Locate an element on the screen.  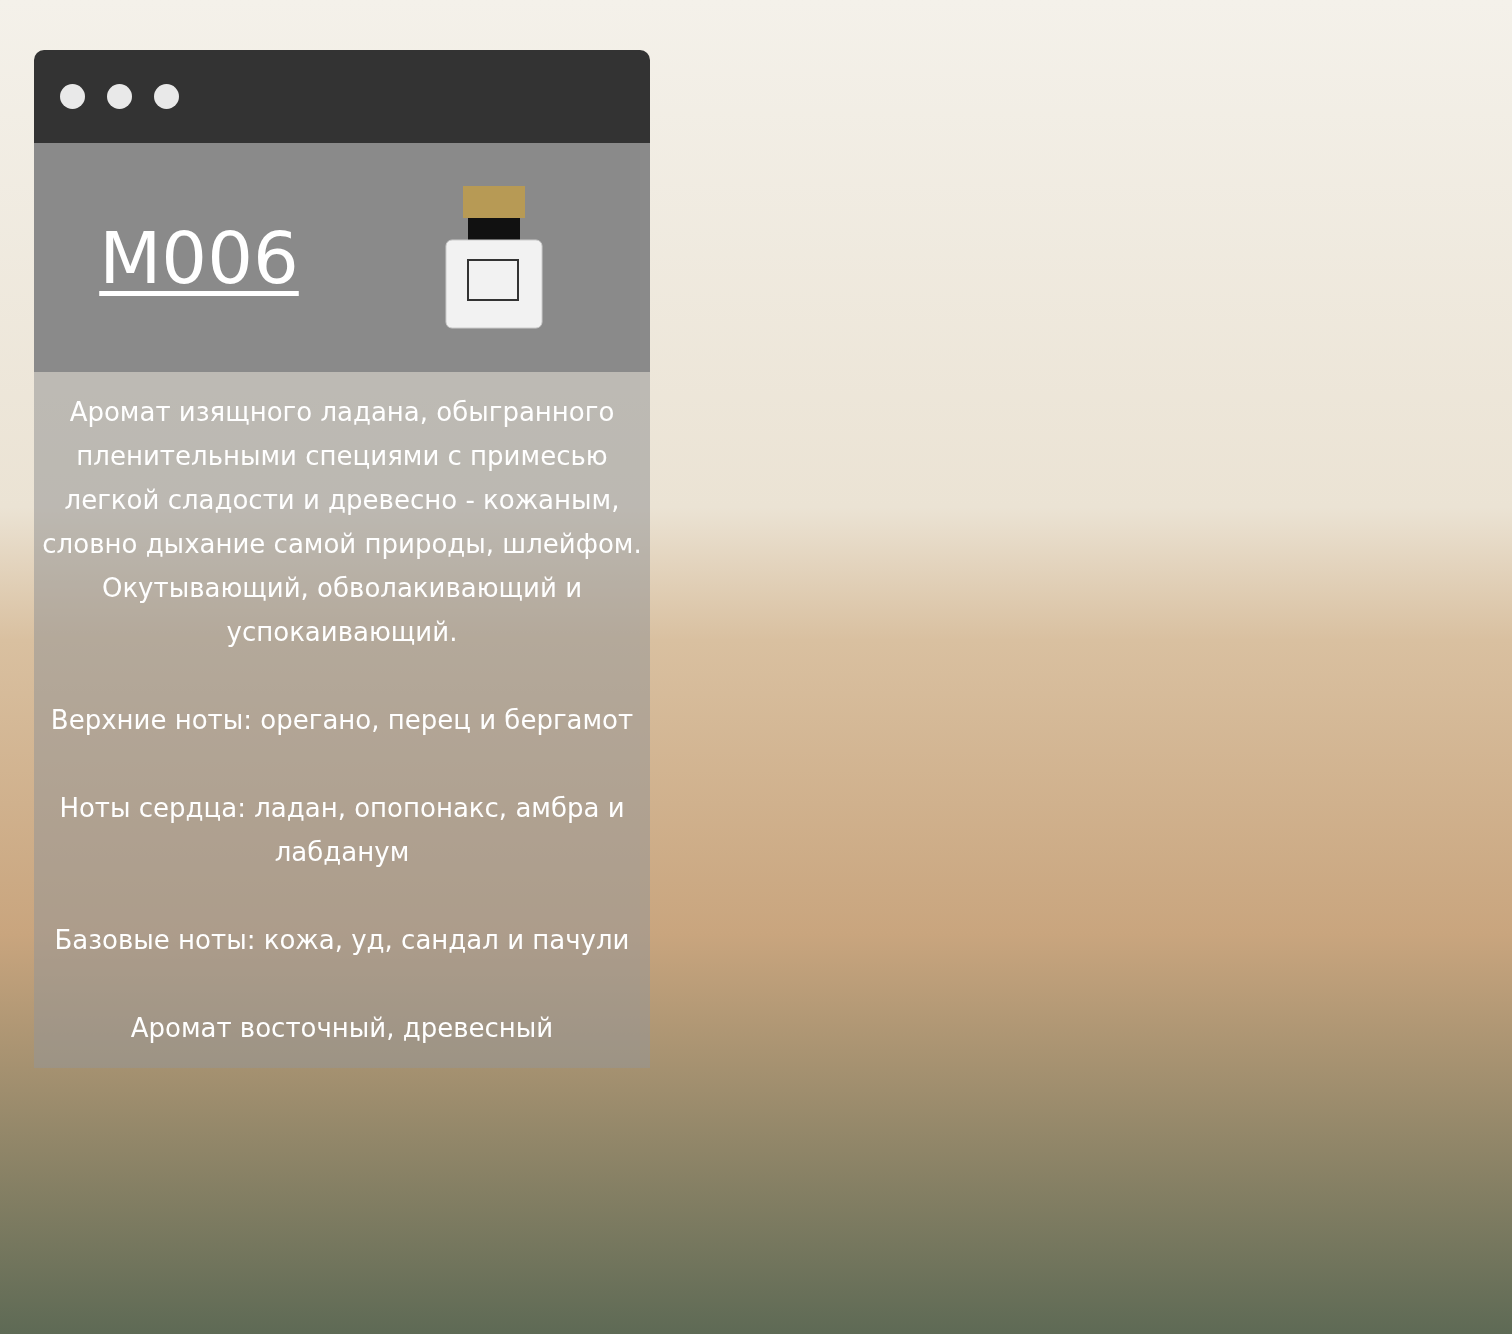
description-text: Базовые ноты: кожа, уд, сандал и пачули is located at coordinates (342, 940).